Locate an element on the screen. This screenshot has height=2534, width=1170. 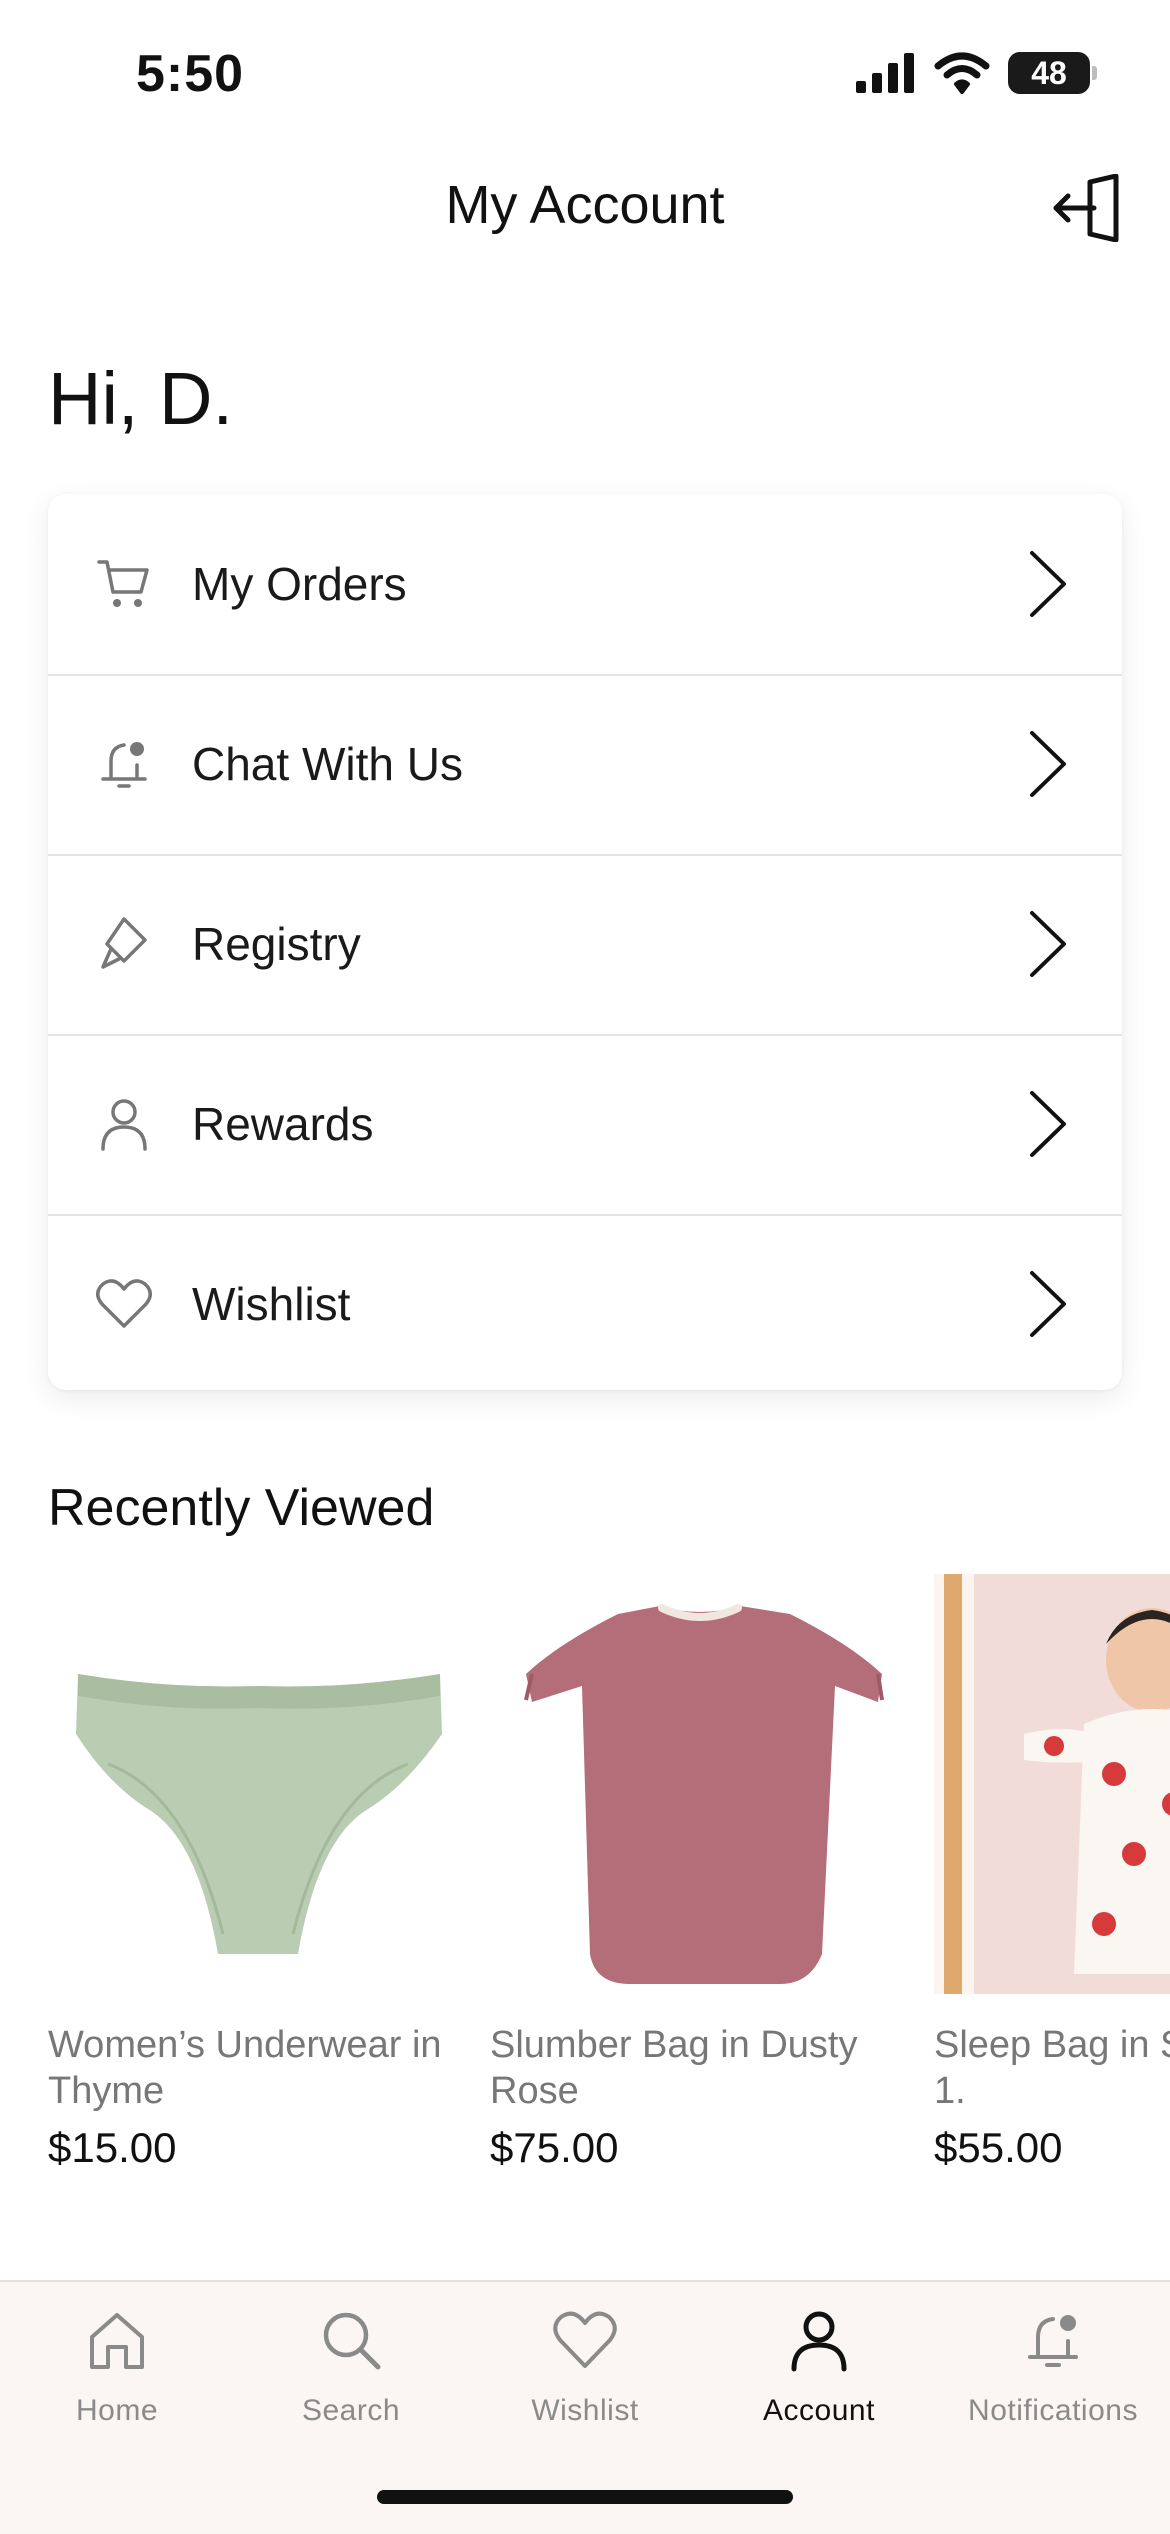
product-name: Slumber Bag in Dusty Rose is located at coordinates (674, 2068).